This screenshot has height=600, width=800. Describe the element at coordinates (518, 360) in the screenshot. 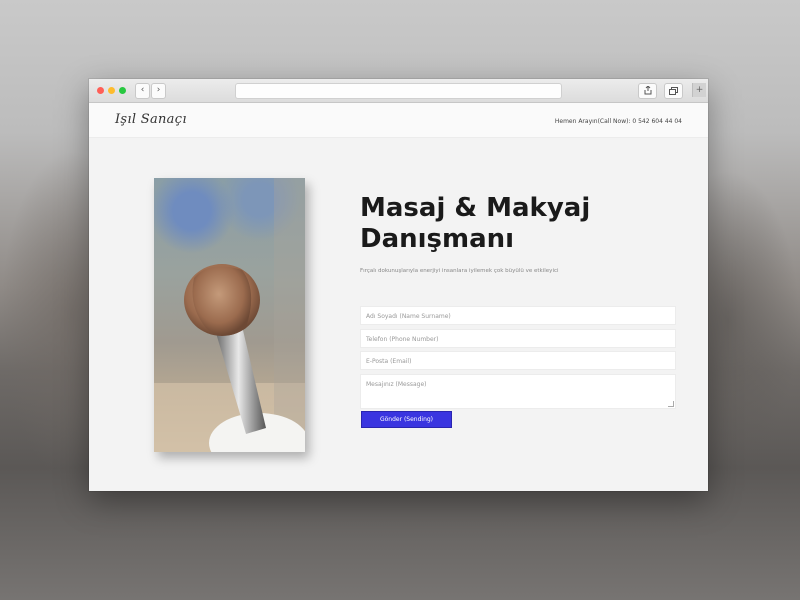

I see `email-field: E-Posta (Email)` at that location.